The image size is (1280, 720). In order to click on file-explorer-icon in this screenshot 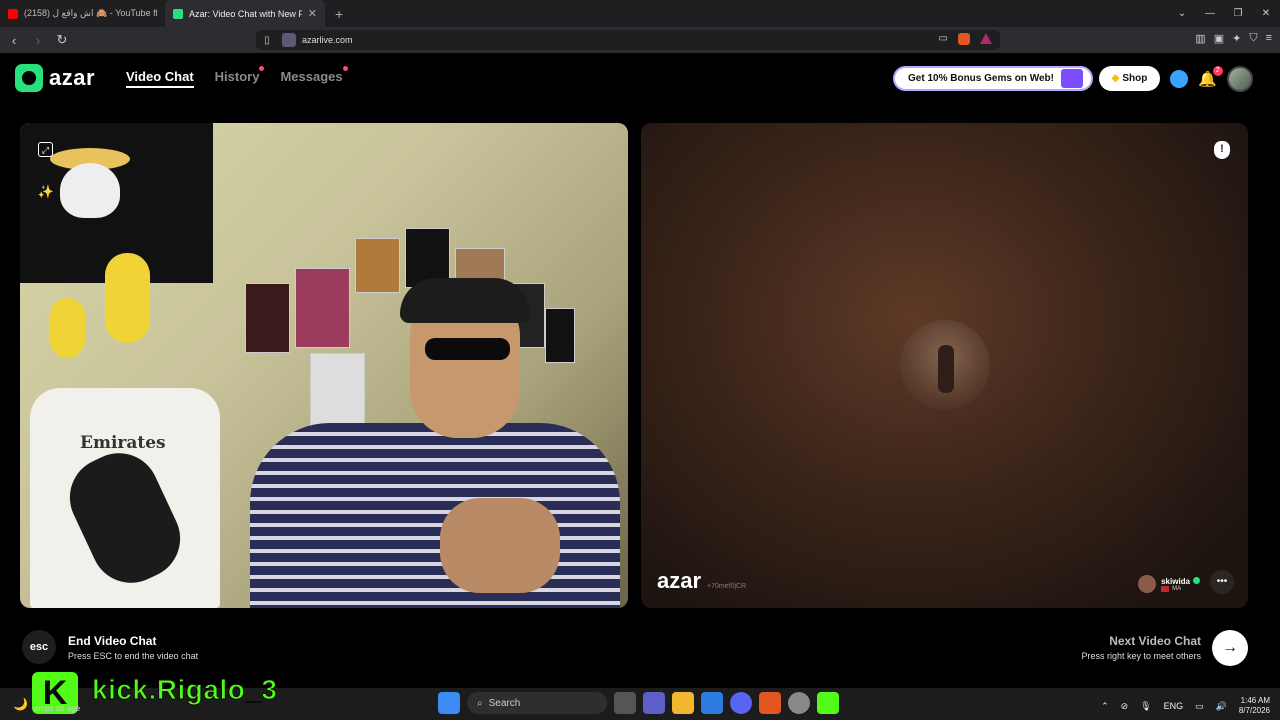, I will do `click(683, 703)`.